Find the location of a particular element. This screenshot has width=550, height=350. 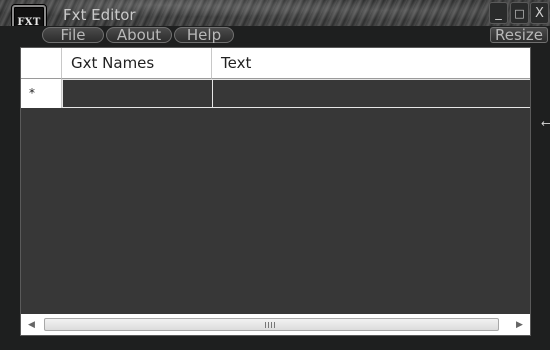

scroll-thumb is located at coordinates (271, 324).